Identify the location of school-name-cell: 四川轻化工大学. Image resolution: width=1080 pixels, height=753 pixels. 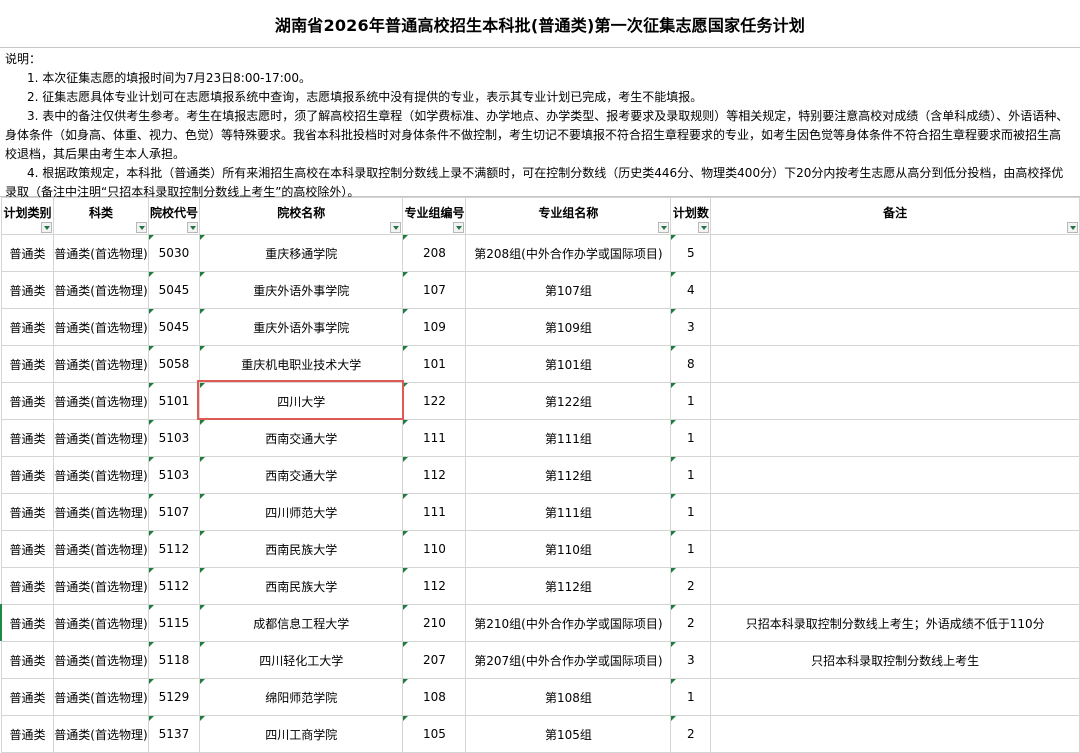
(301, 660).